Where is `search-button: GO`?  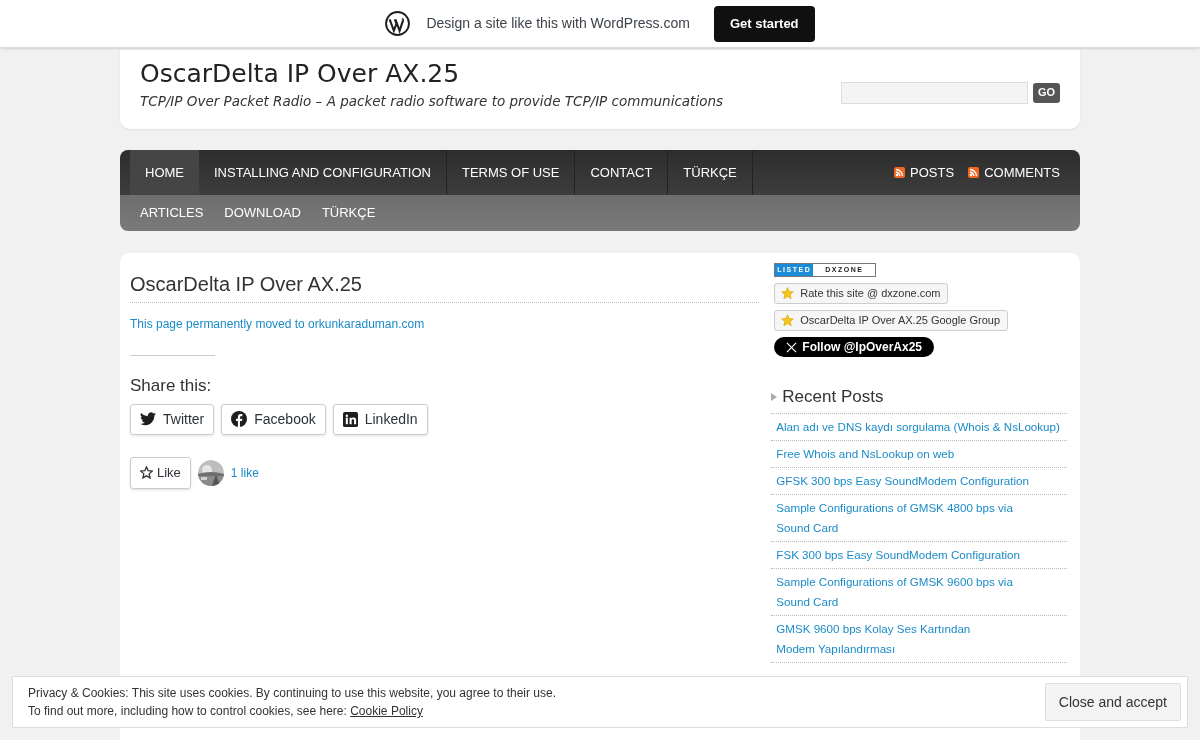
search-button: GO is located at coordinates (1046, 92).